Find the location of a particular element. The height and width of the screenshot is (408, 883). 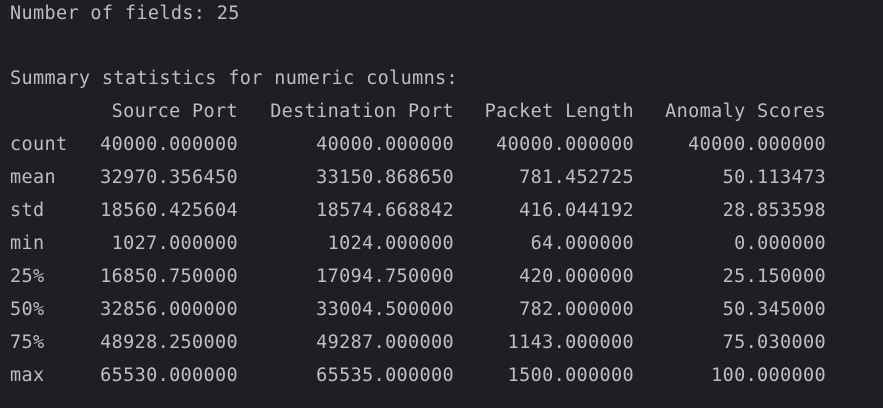

cell-packet-length: 1143.000000 is located at coordinates (570, 342).